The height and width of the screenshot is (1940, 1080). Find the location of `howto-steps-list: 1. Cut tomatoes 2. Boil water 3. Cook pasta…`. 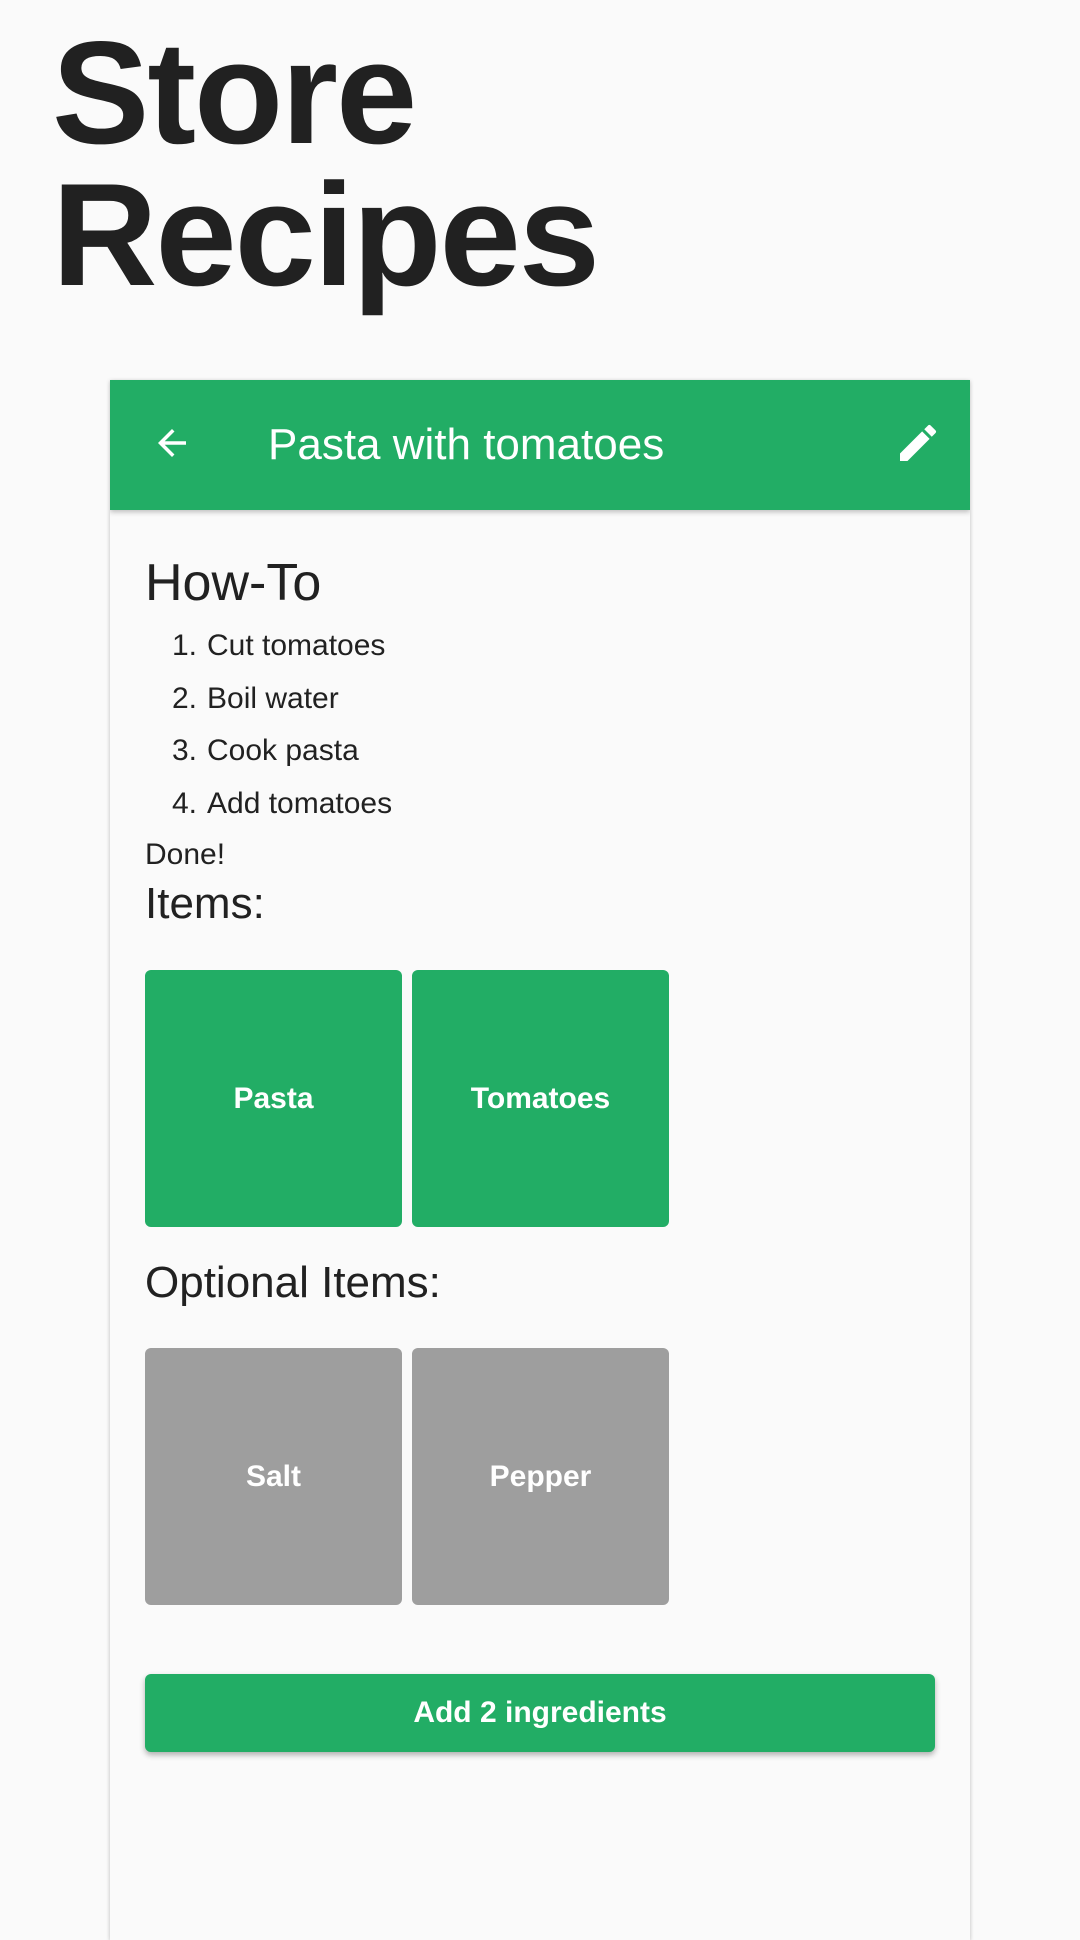

howto-steps-list: 1. Cut tomatoes 2. Boil water 3. Cook pasta… is located at coordinates (268, 725).